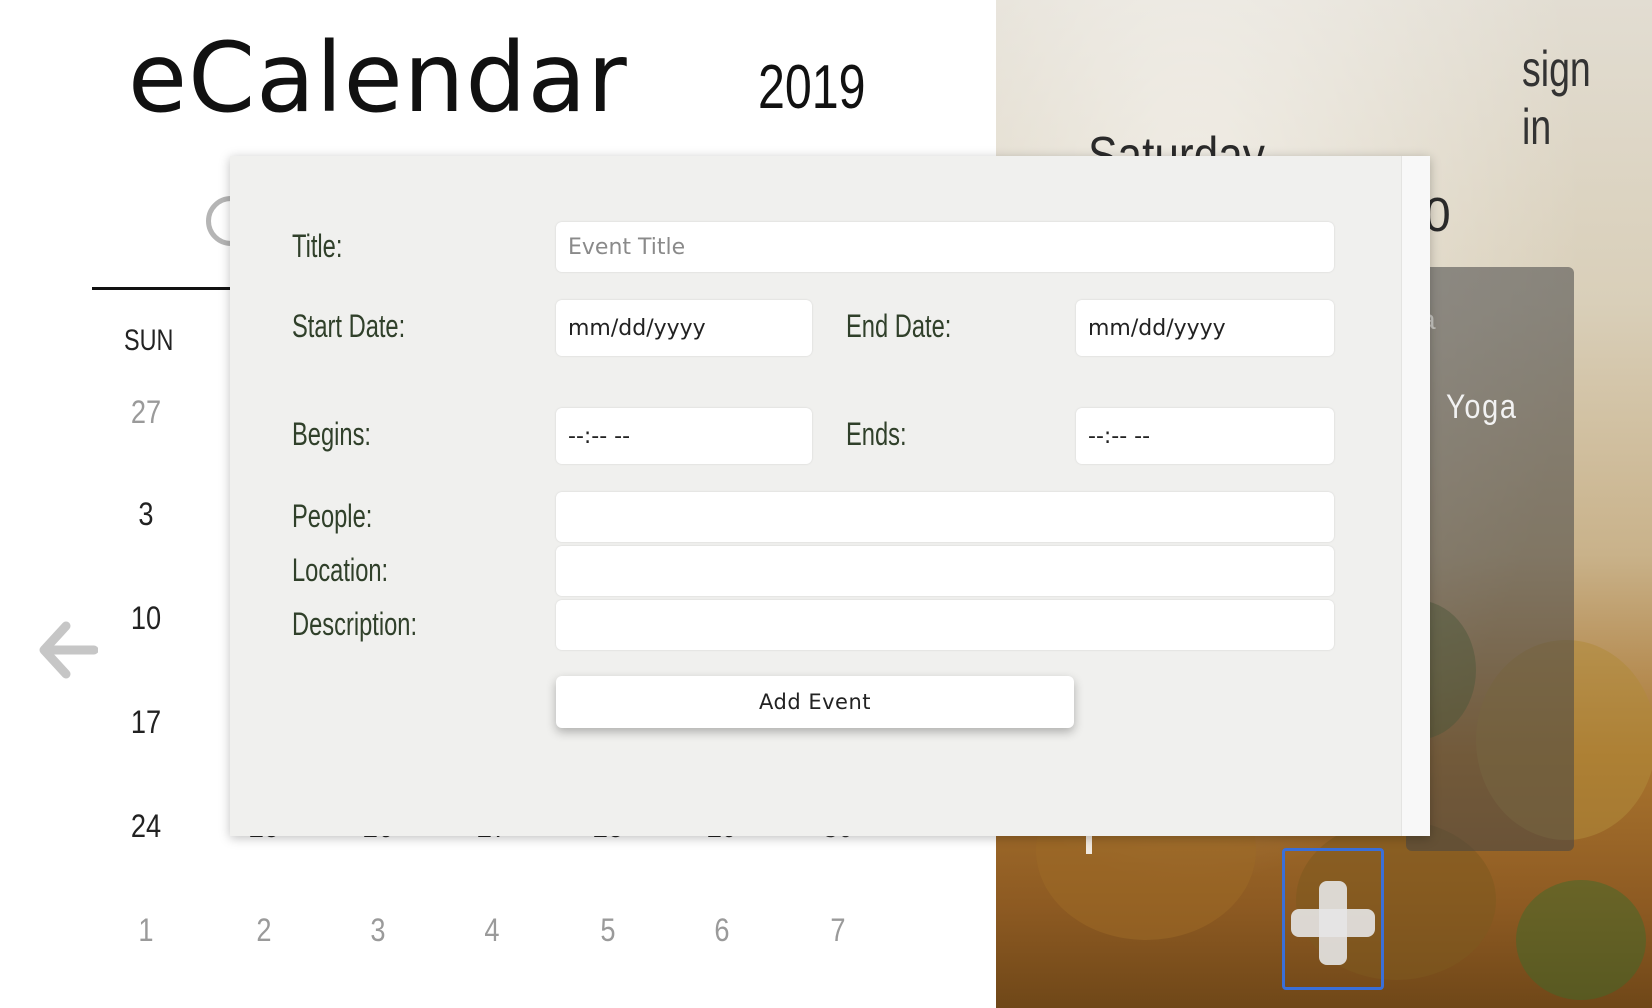 The image size is (1652, 1008). Describe the element at coordinates (1482, 407) in the screenshot. I see `event-item-yoga: Yoga` at that location.